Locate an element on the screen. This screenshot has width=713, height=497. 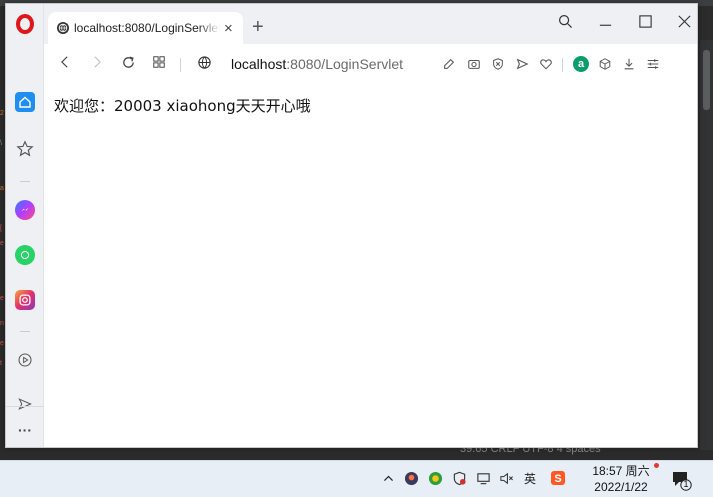
system-clock: 18:57 周六 2022/1/22 is located at coordinates (621, 479).